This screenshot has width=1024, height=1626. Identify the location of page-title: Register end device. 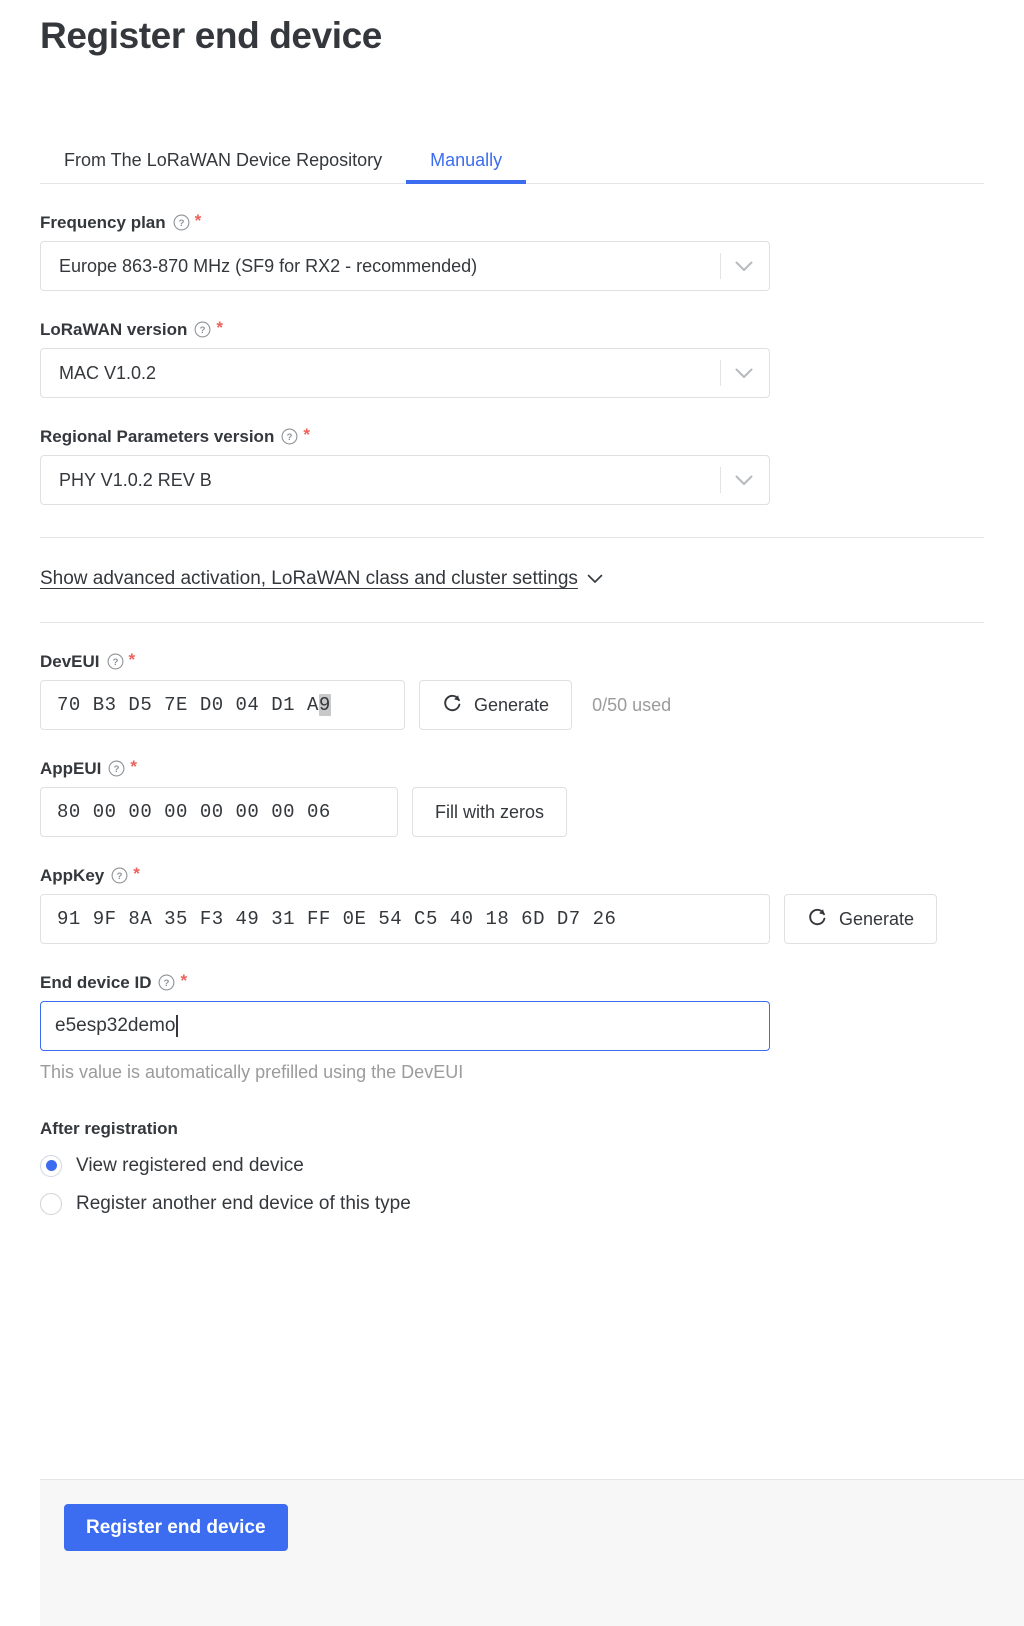
(211, 35).